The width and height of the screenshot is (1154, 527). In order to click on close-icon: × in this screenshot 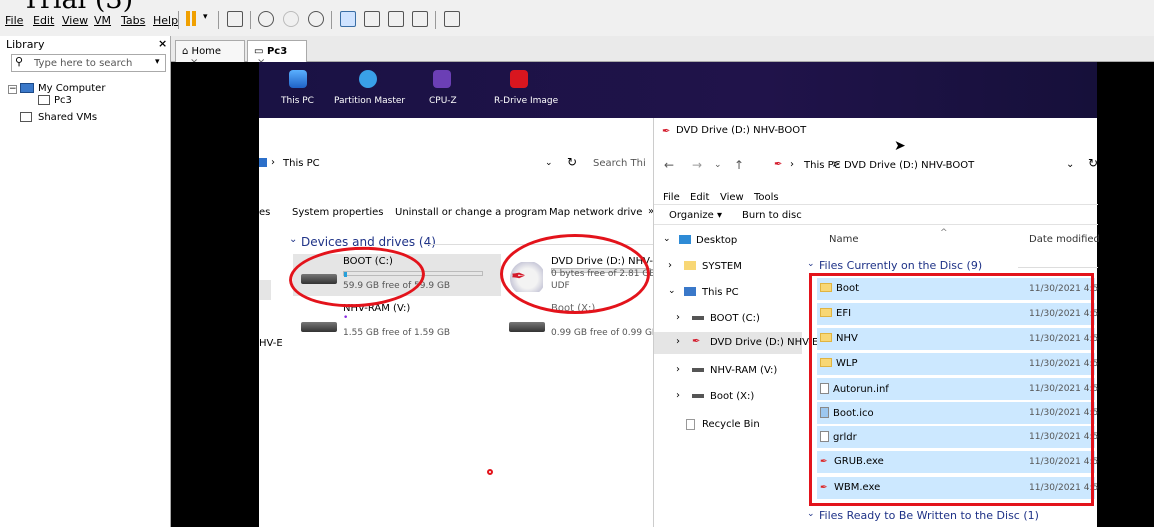, I will do `click(162, 43)`.